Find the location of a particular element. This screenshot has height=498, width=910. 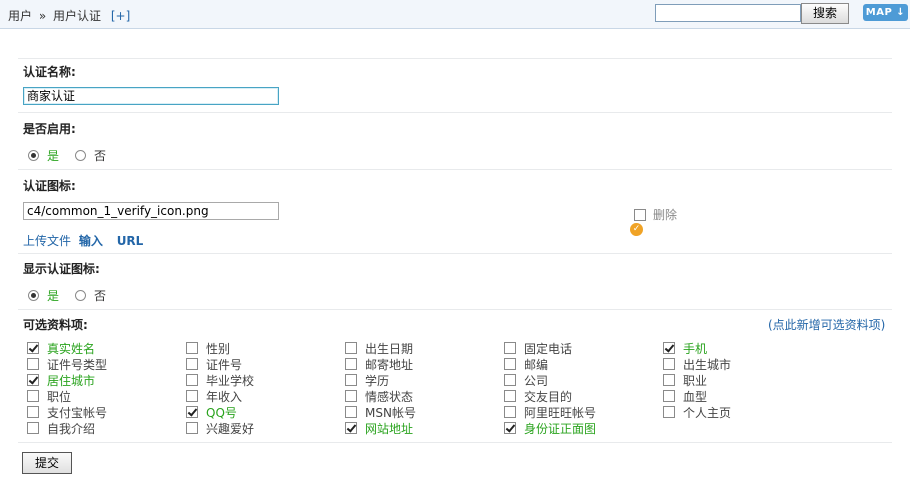

field-option: 出生日期 is located at coordinates (379, 348).